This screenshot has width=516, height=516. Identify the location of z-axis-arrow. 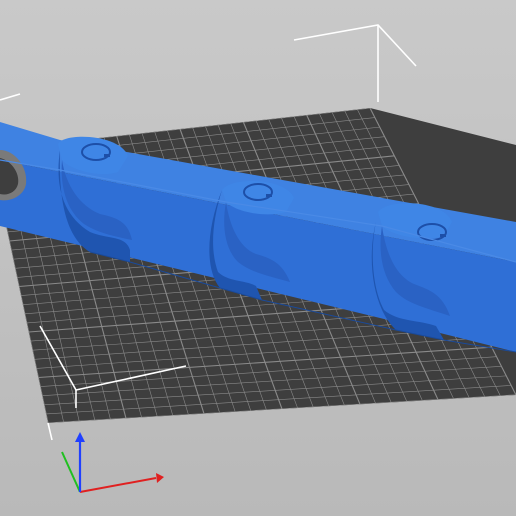
(80, 437).